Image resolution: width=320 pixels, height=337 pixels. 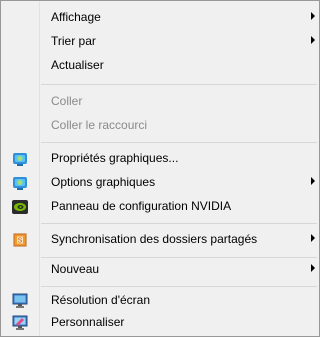 I want to click on menu-item-label: Trier par, so click(x=73, y=41).